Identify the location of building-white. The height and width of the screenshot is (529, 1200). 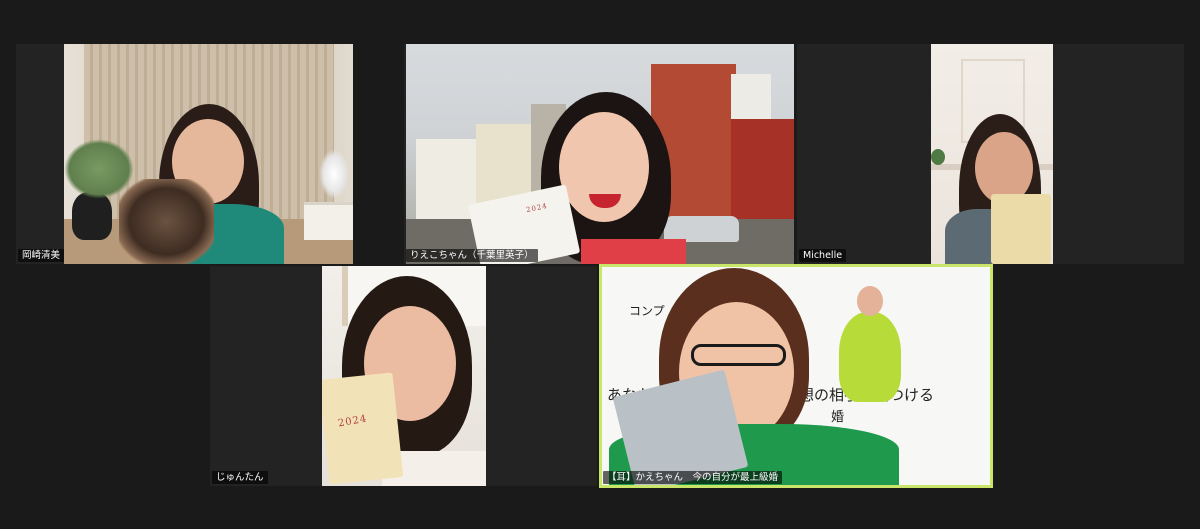
(446, 179).